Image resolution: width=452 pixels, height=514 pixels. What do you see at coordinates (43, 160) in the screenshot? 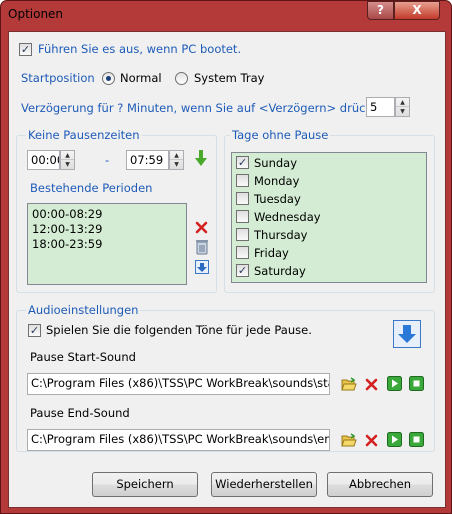
I see `break-from-input: 00:00` at bounding box center [43, 160].